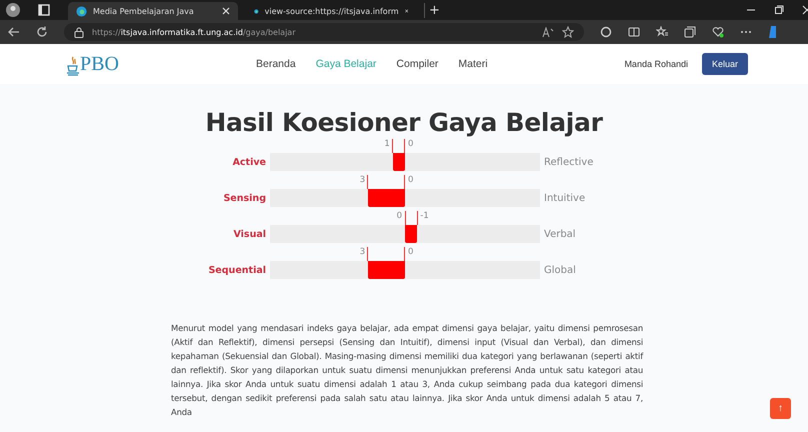  I want to click on read-aloud-icon, so click(548, 32).